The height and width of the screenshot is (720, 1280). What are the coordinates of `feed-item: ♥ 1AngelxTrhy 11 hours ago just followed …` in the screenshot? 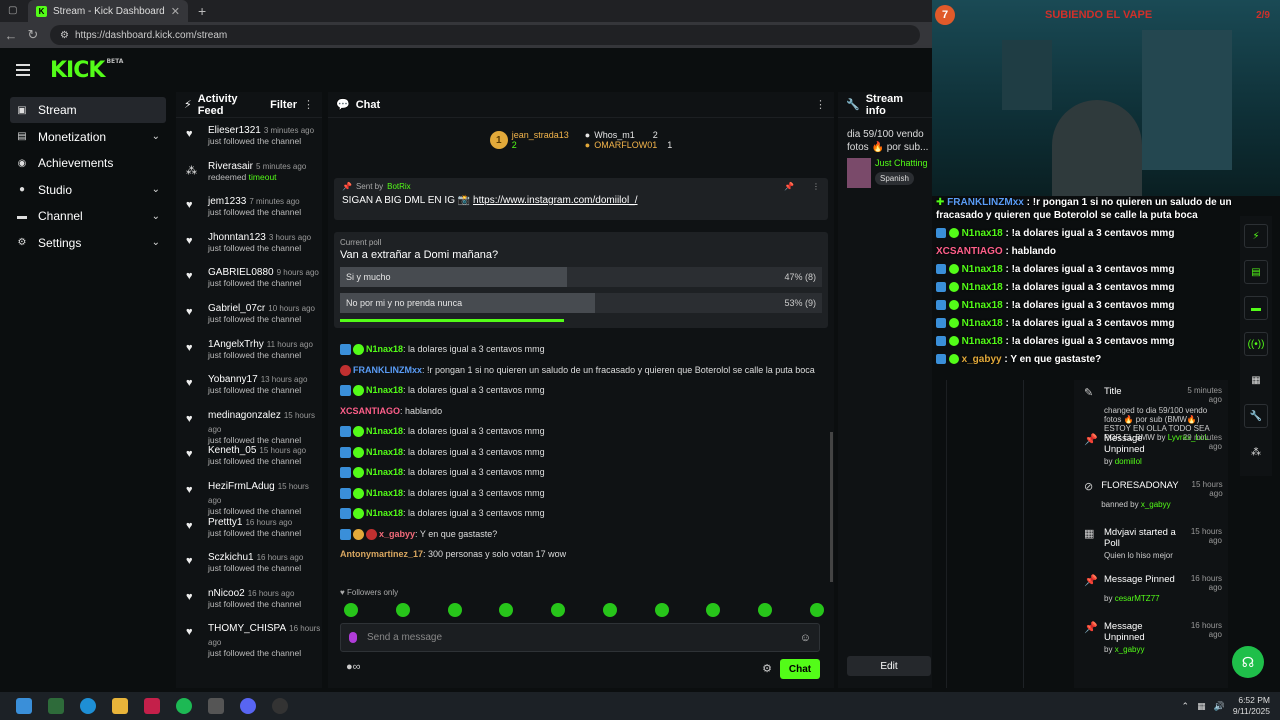 It's located at (249, 350).